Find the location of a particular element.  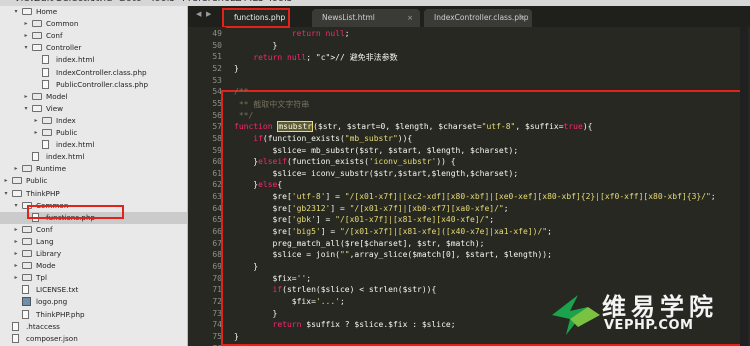

tree-item: LICENSE.txt is located at coordinates (93, 290).